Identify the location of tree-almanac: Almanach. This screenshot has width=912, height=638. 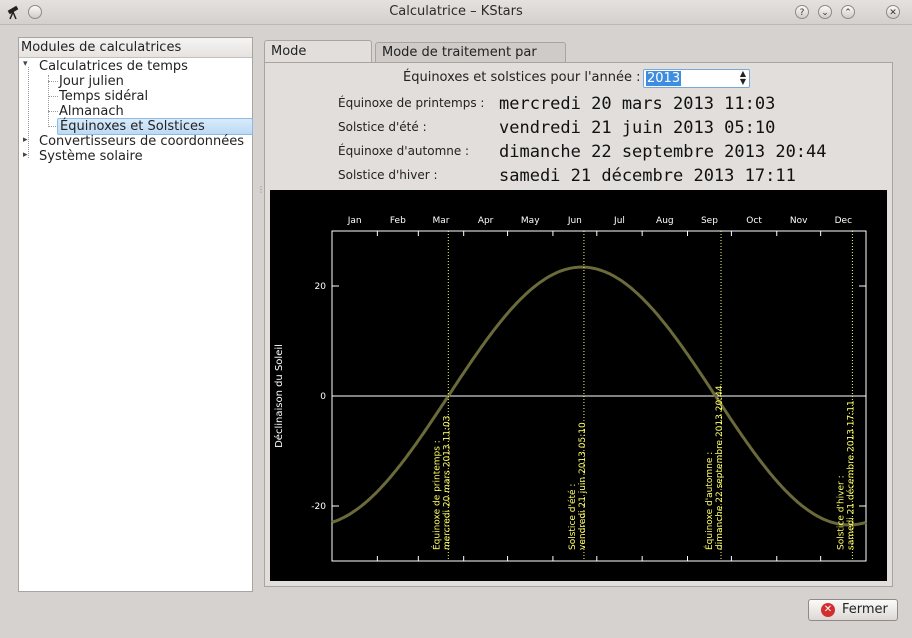
(91, 111).